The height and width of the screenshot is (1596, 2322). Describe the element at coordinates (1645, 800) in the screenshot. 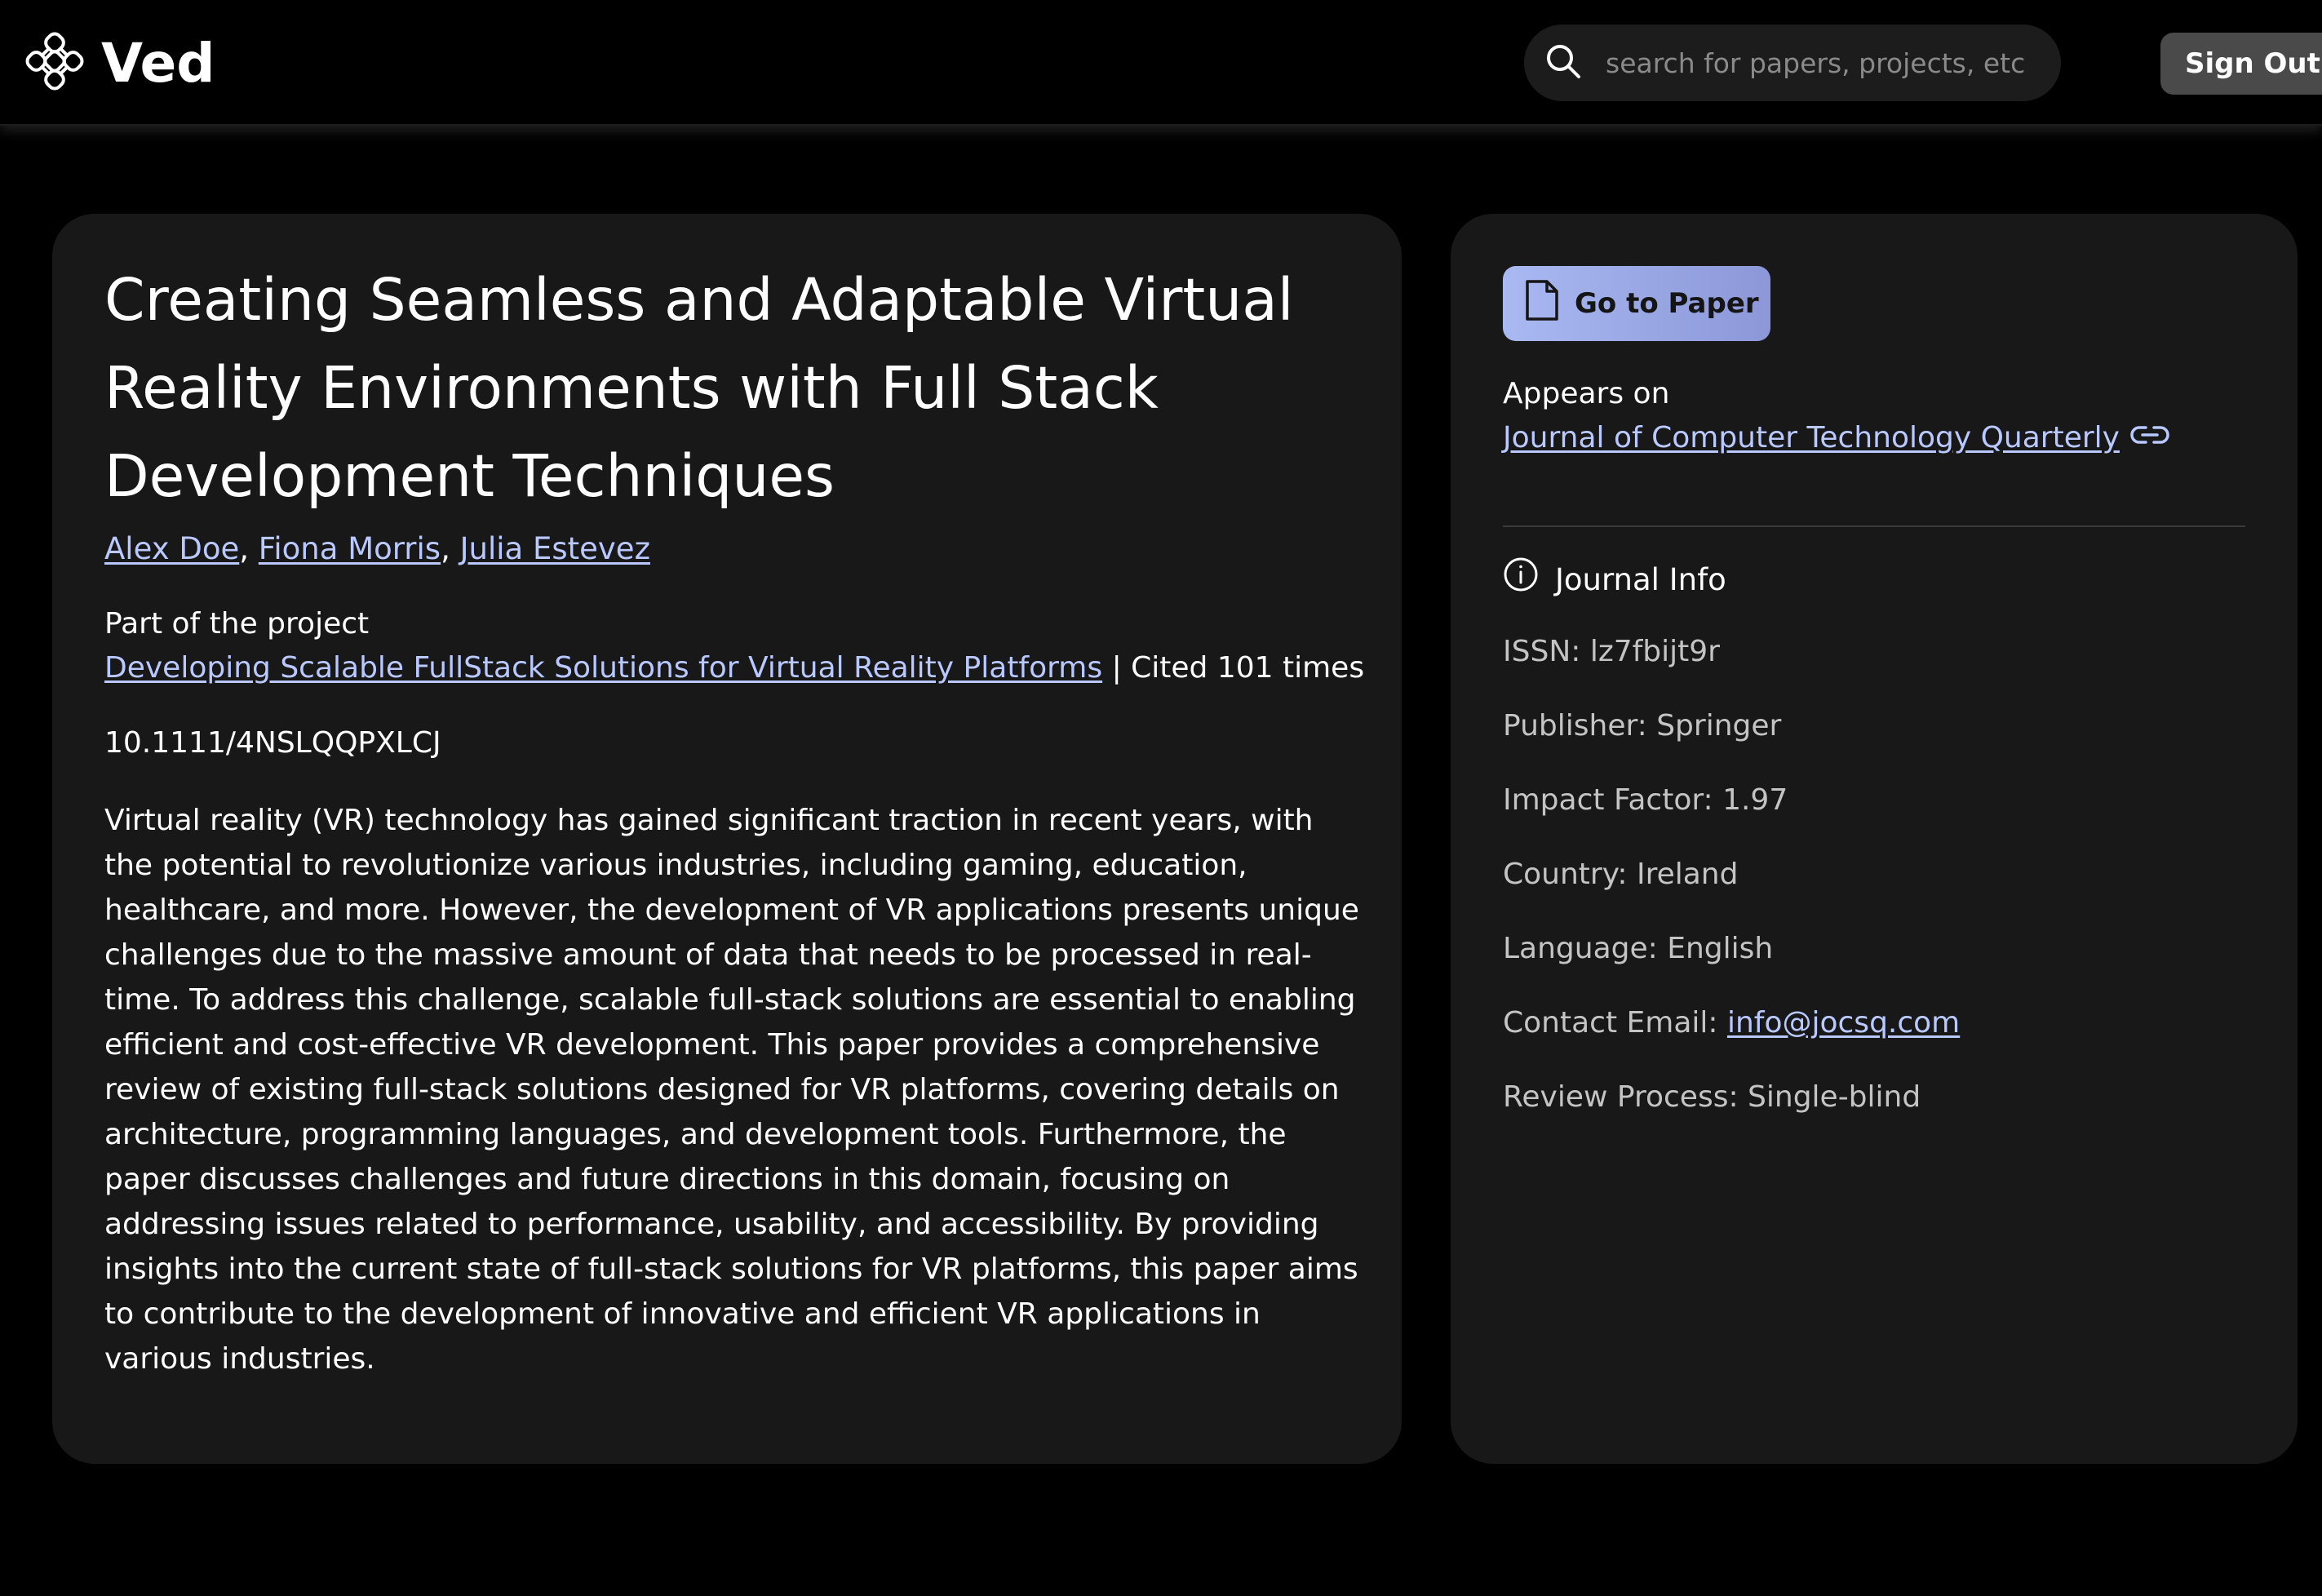

I see `impact-factor-text: Impact Factor: 1.97` at that location.